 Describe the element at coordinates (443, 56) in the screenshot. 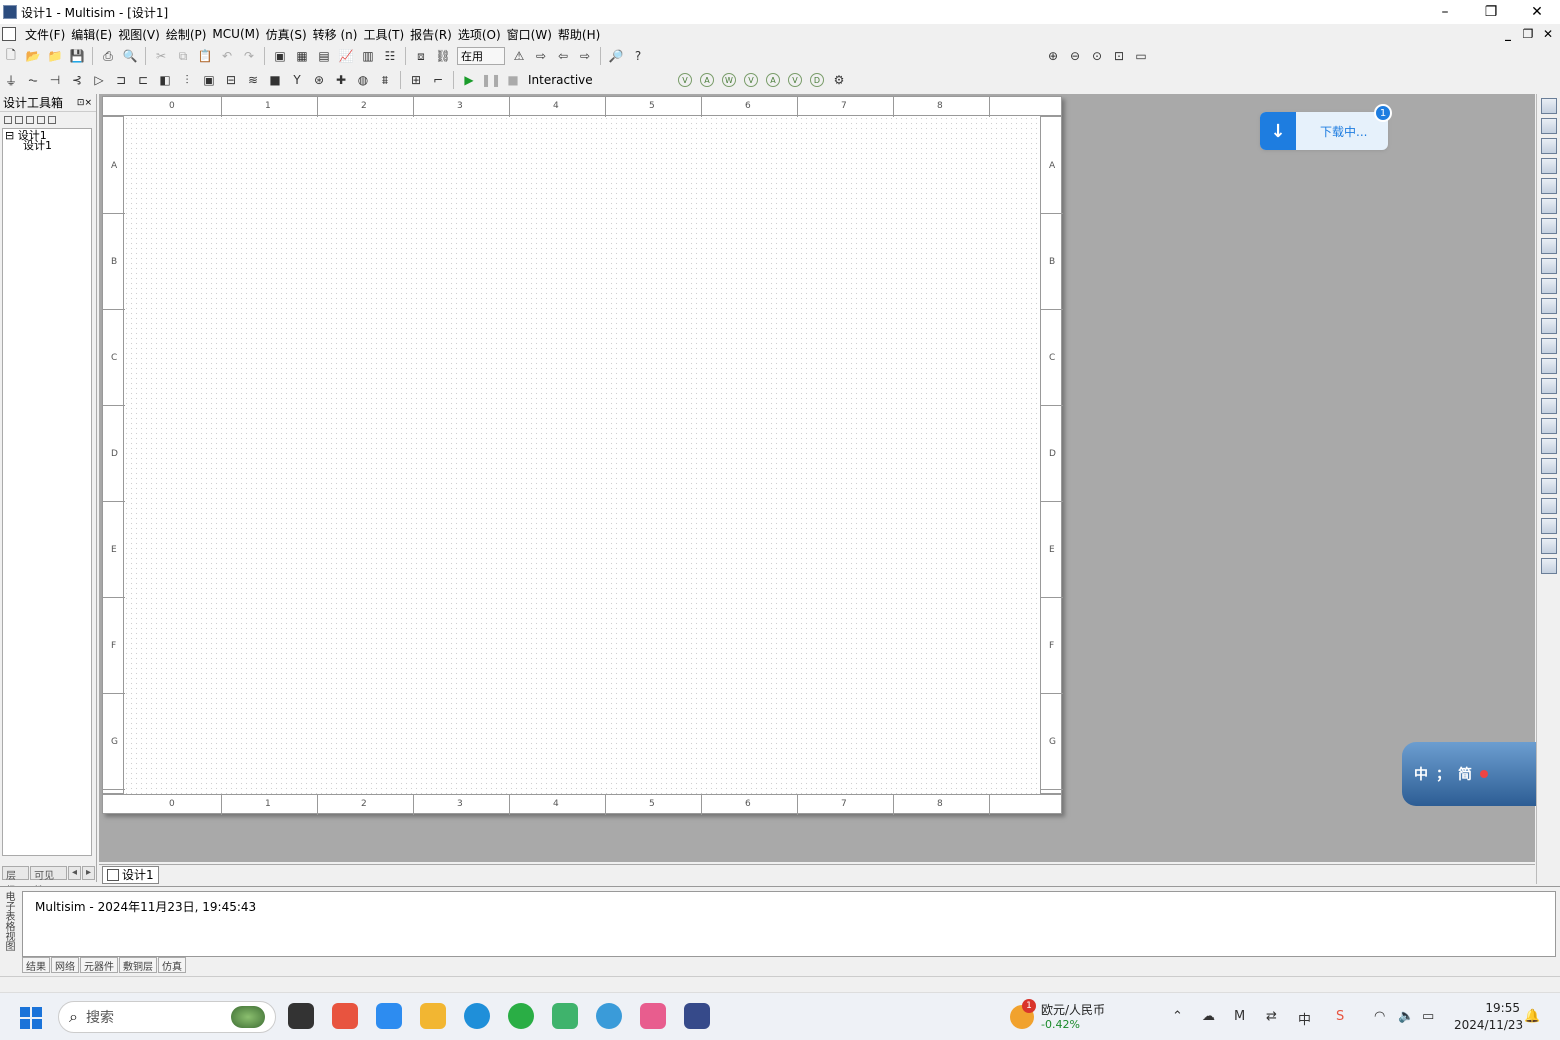

I see `component-list-icon: ⛓` at that location.